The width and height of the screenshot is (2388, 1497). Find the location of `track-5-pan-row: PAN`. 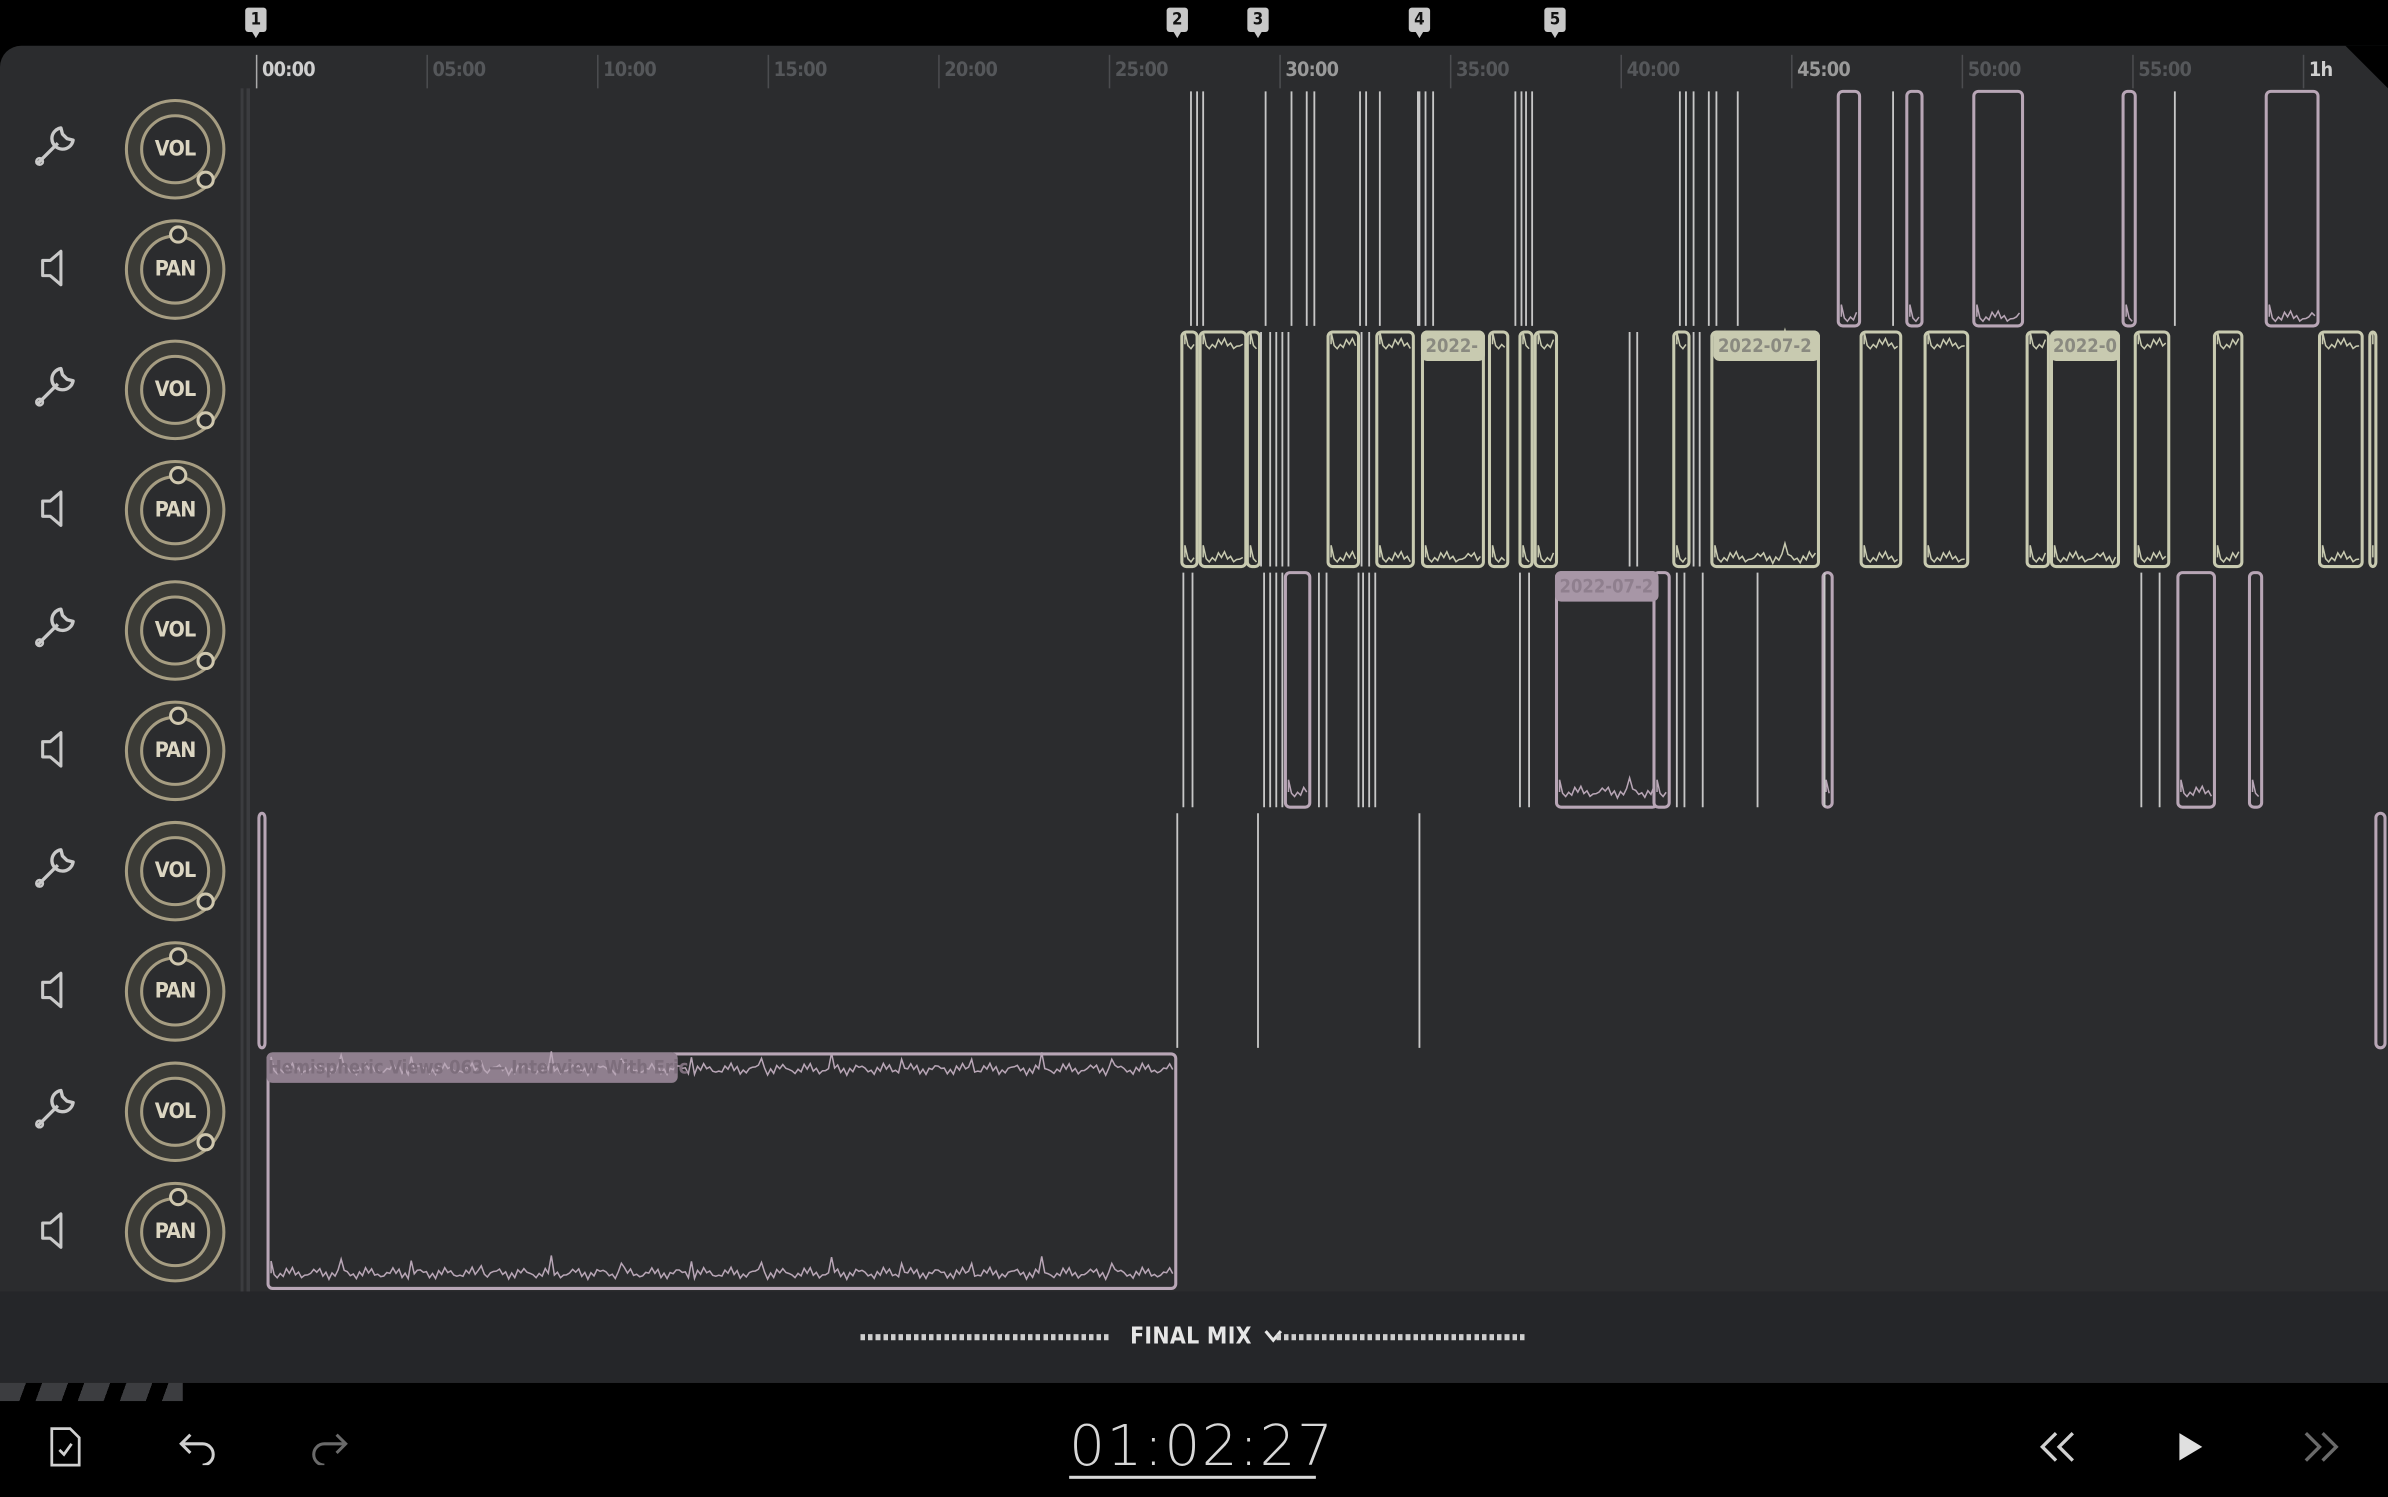

track-5-pan-row: PAN is located at coordinates (120, 1231).